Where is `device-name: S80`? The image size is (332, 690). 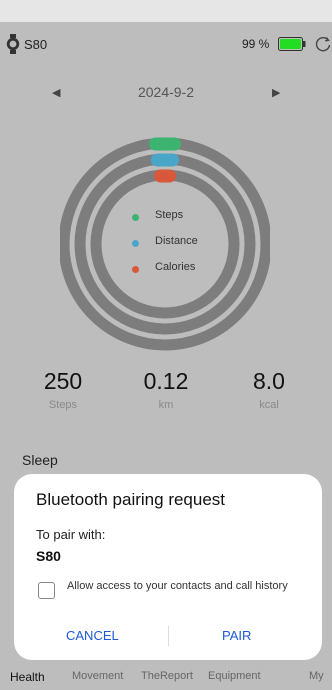 device-name: S80 is located at coordinates (36, 44).